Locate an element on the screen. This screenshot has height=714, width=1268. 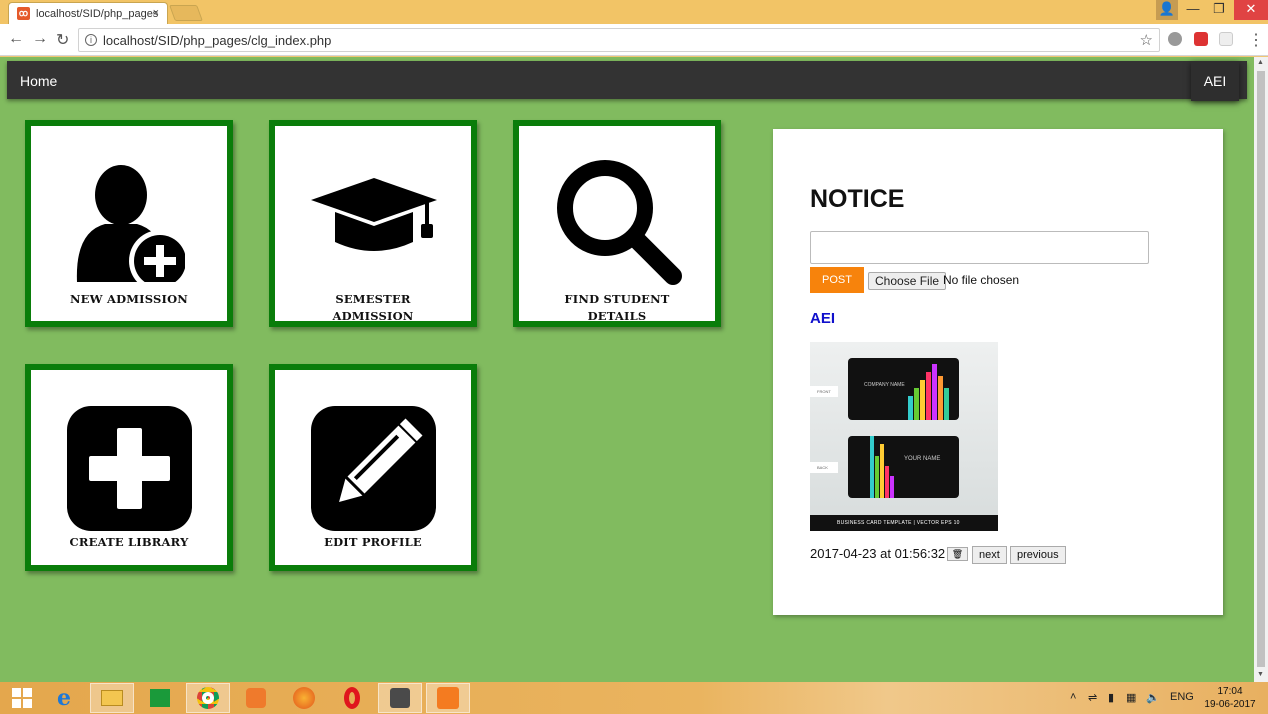
url-text: localhost/SID/php_pages/clg_index.php is located at coordinates (217, 40).